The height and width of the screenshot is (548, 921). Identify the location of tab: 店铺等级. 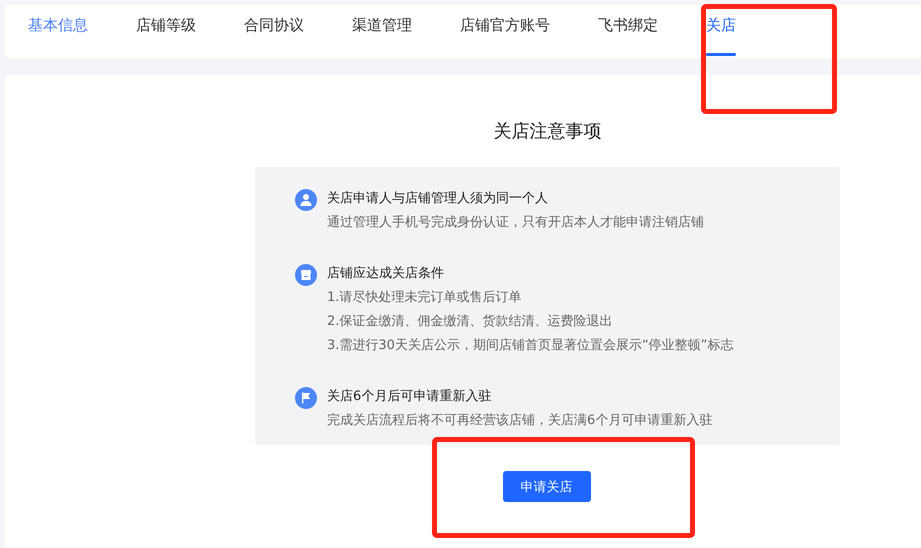
(166, 26).